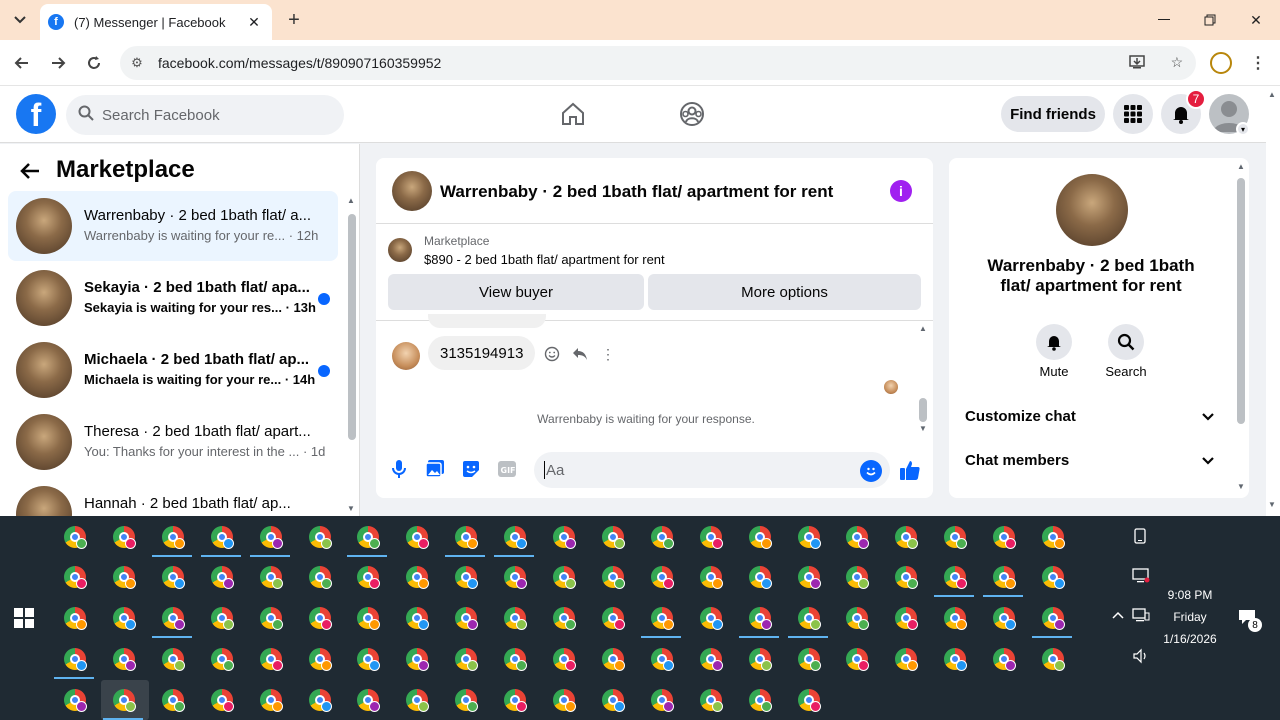 The height and width of the screenshot is (720, 1280). What do you see at coordinates (1241, 328) in the screenshot?
I see `details-scrollbar: ▲ ▼` at bounding box center [1241, 328].